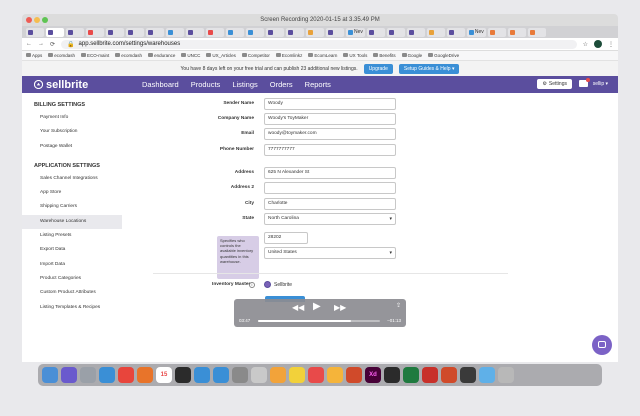 The image size is (640, 416). I want to click on sidebar-item-your-subscription: Your Subscription, so click(72, 132).